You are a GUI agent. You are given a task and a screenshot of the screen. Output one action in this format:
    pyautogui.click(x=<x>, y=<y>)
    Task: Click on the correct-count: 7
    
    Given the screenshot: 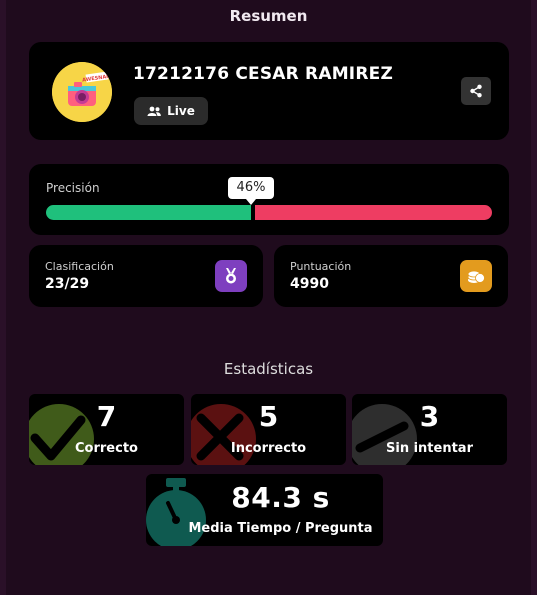 What is the action you would take?
    pyautogui.click(x=106, y=416)
    